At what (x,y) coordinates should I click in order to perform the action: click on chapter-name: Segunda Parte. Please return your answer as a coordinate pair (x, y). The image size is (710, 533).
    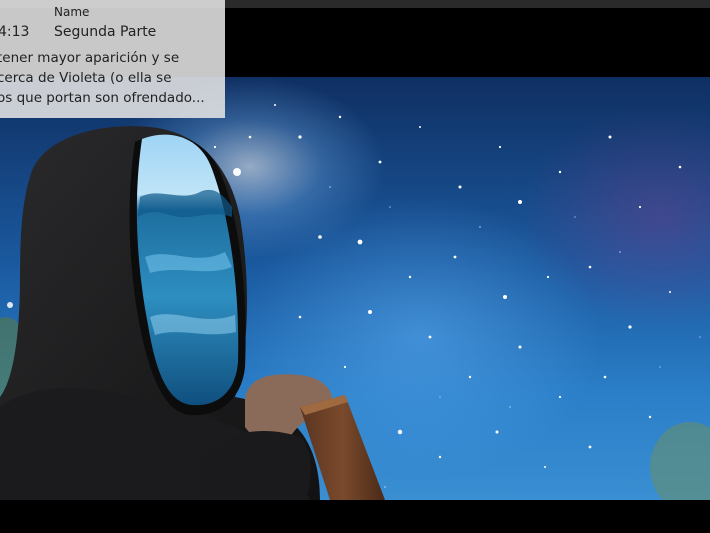
    Looking at the image, I should click on (105, 32).